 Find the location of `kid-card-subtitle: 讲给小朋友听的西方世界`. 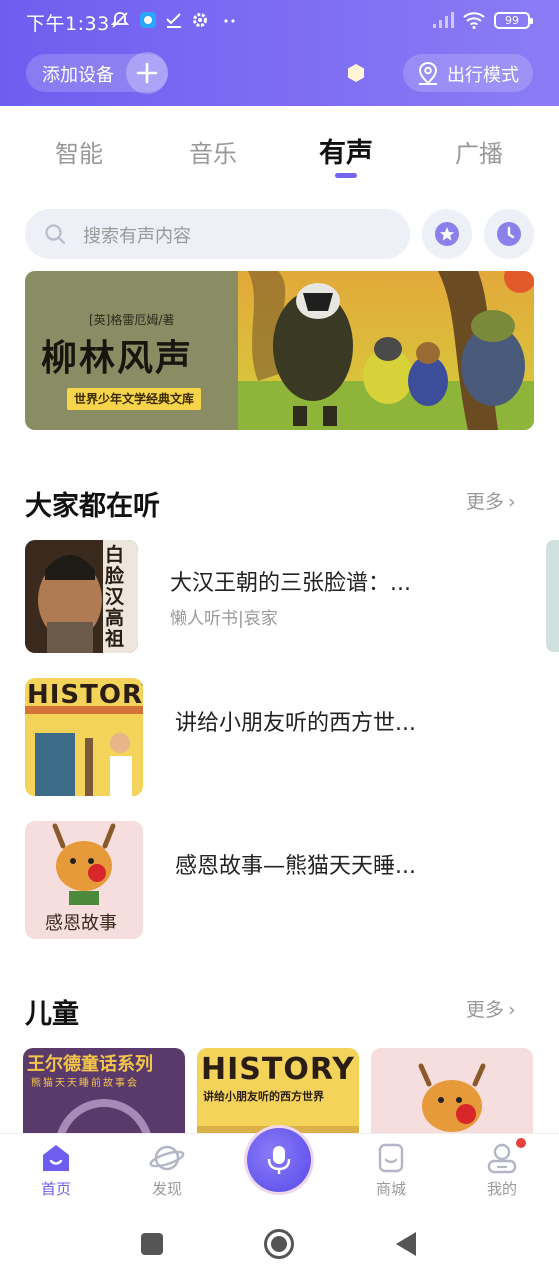

kid-card-subtitle: 讲给小朋友听的西方世界 is located at coordinates (263, 1096).